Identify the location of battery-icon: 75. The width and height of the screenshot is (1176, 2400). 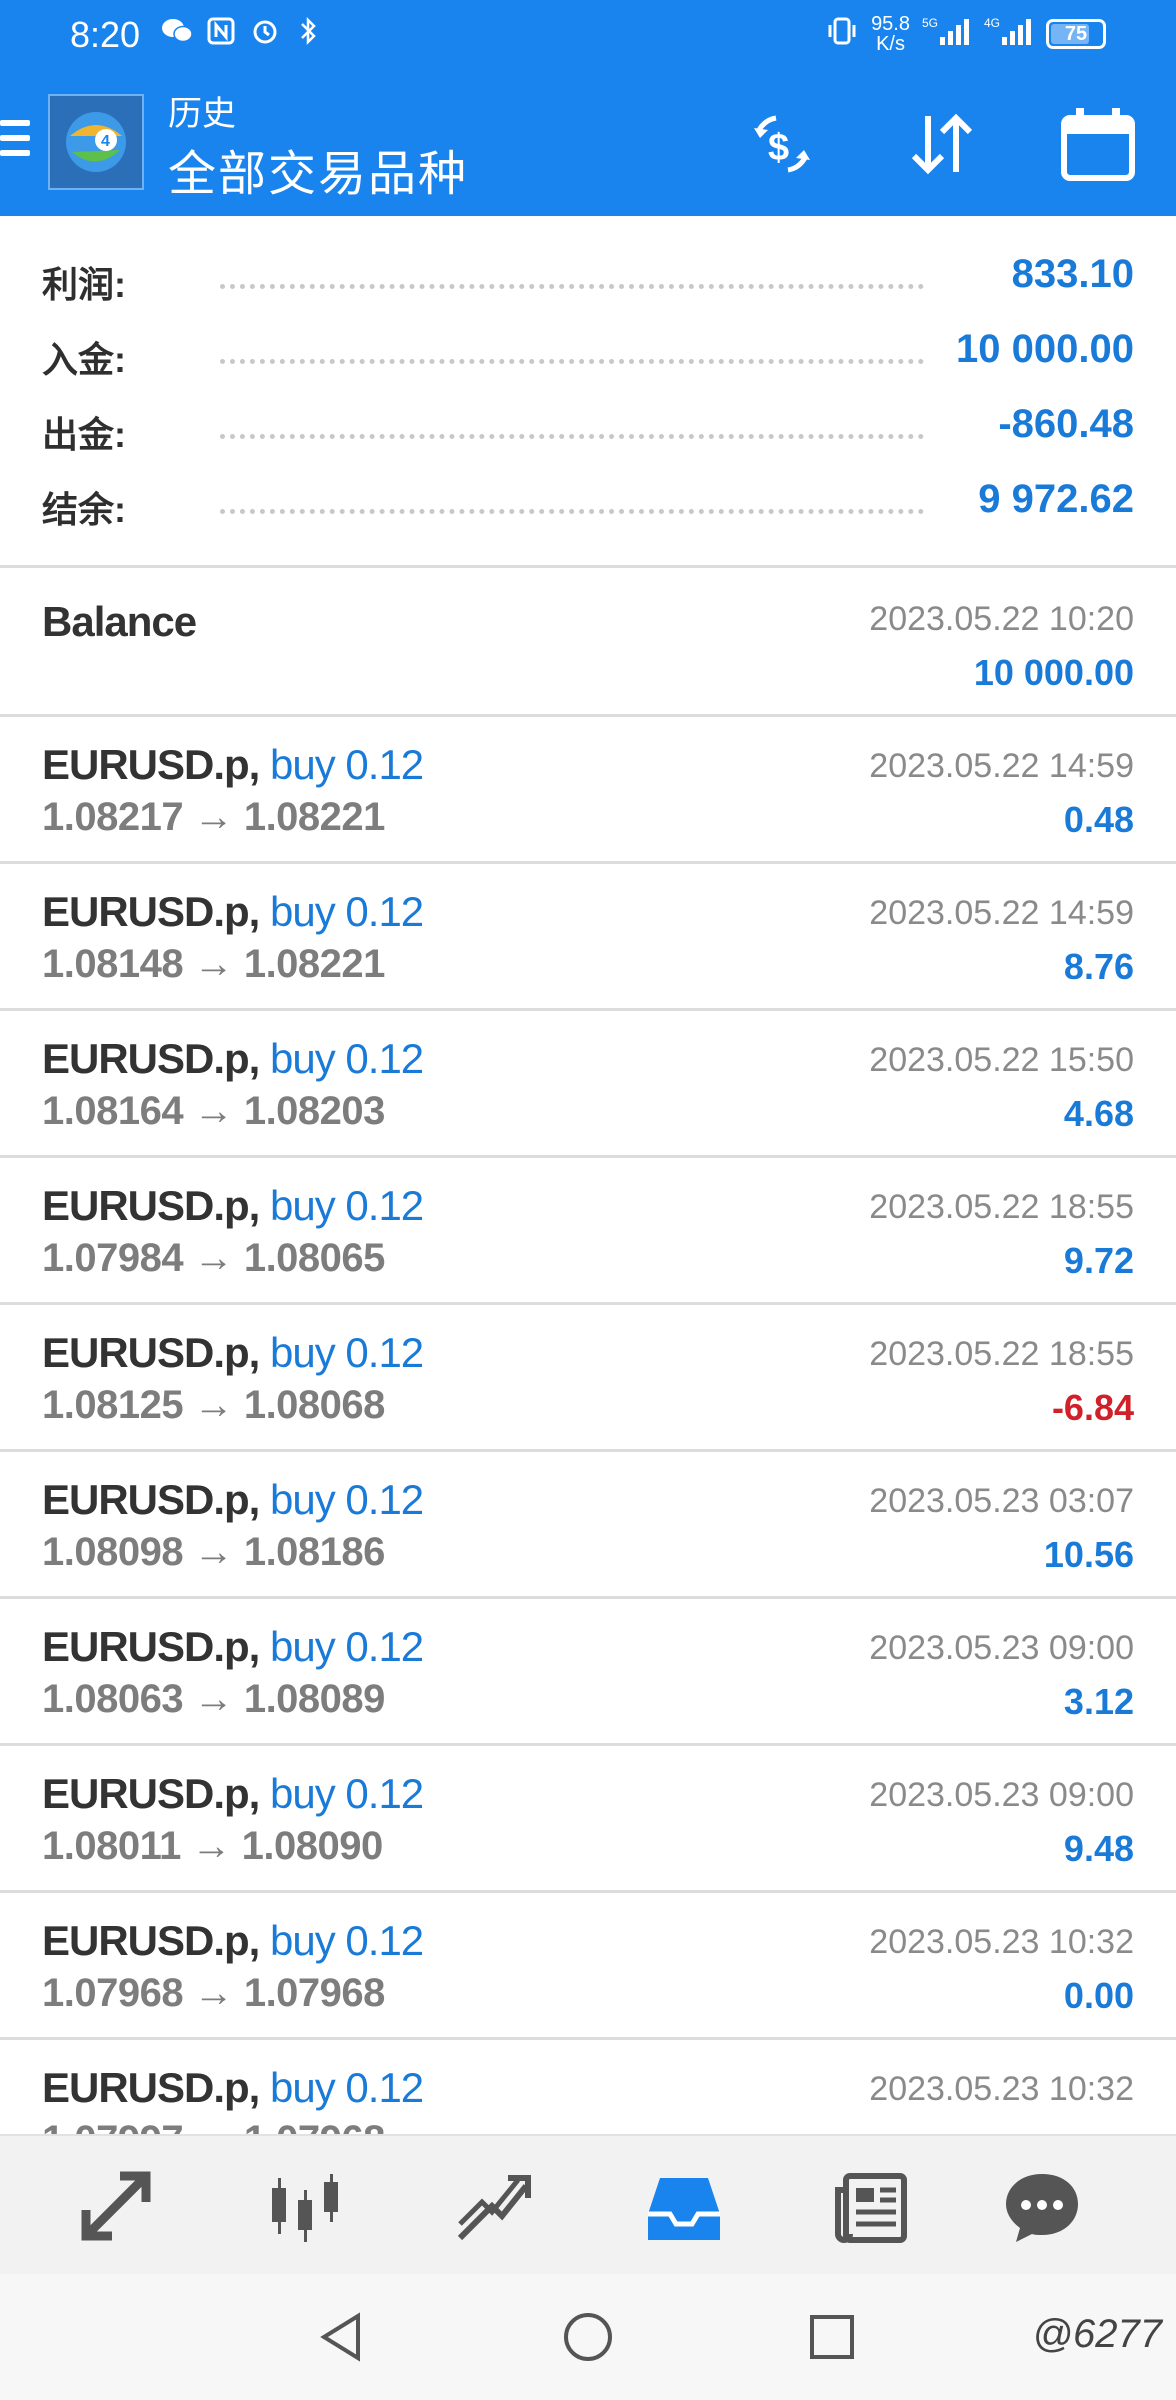
(1076, 34).